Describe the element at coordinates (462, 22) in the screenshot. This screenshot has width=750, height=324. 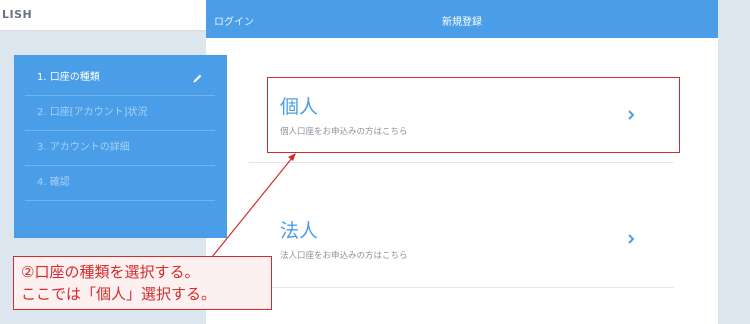
I see `page-title: 新規登録` at that location.